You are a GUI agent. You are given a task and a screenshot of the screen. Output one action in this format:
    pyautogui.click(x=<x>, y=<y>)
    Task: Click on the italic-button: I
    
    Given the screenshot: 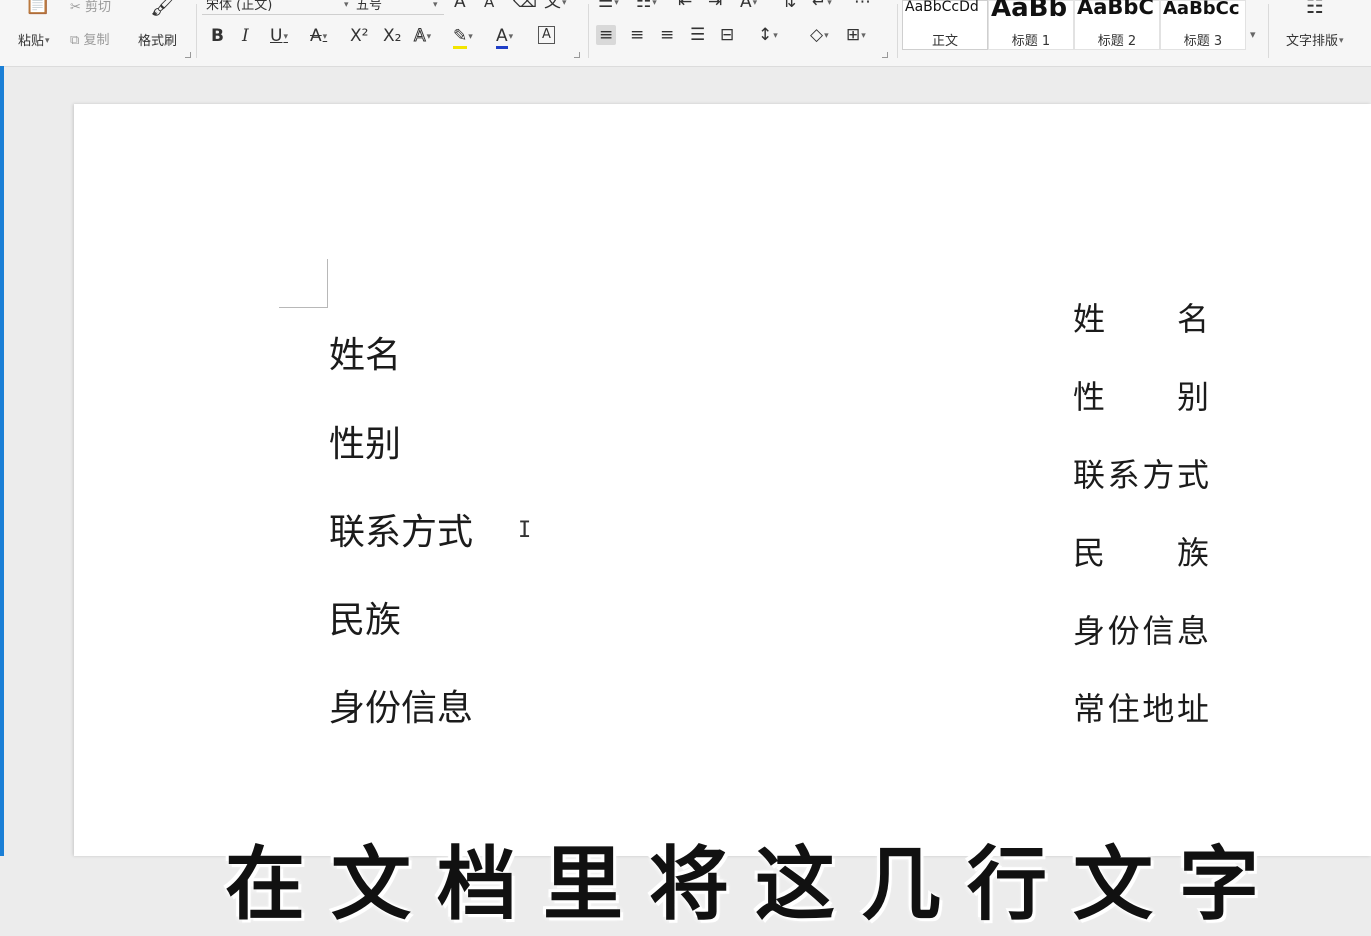 What is the action you would take?
    pyautogui.click(x=245, y=36)
    